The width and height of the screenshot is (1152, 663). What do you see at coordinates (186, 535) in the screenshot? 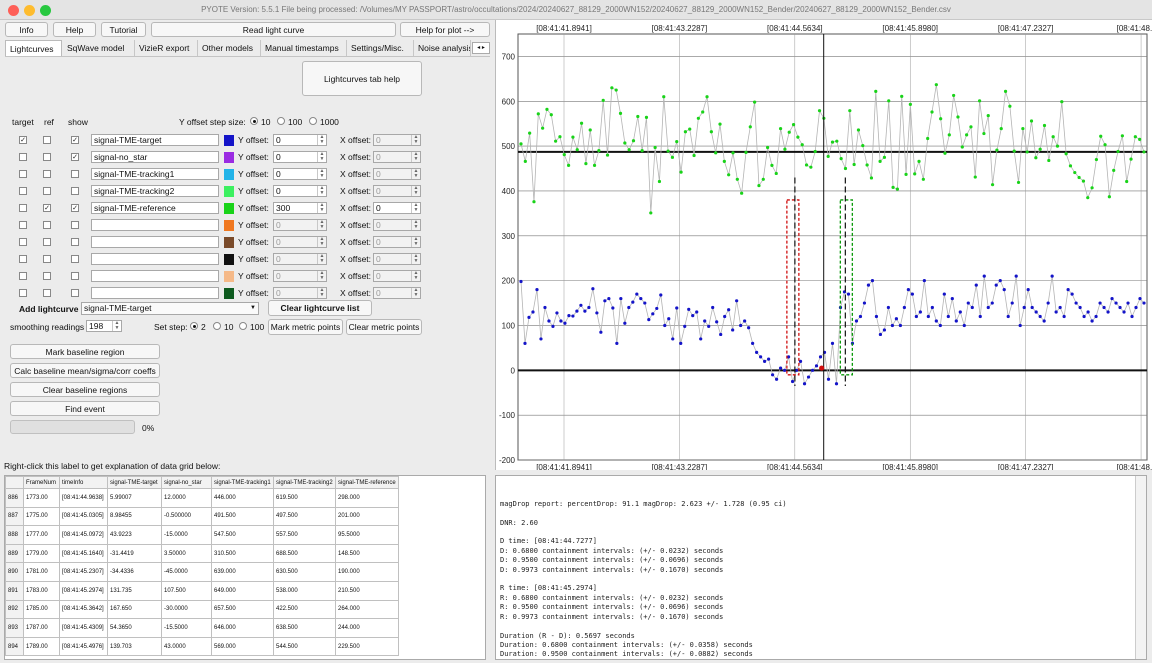
I see `table-cell: -15.0000` at bounding box center [186, 535].